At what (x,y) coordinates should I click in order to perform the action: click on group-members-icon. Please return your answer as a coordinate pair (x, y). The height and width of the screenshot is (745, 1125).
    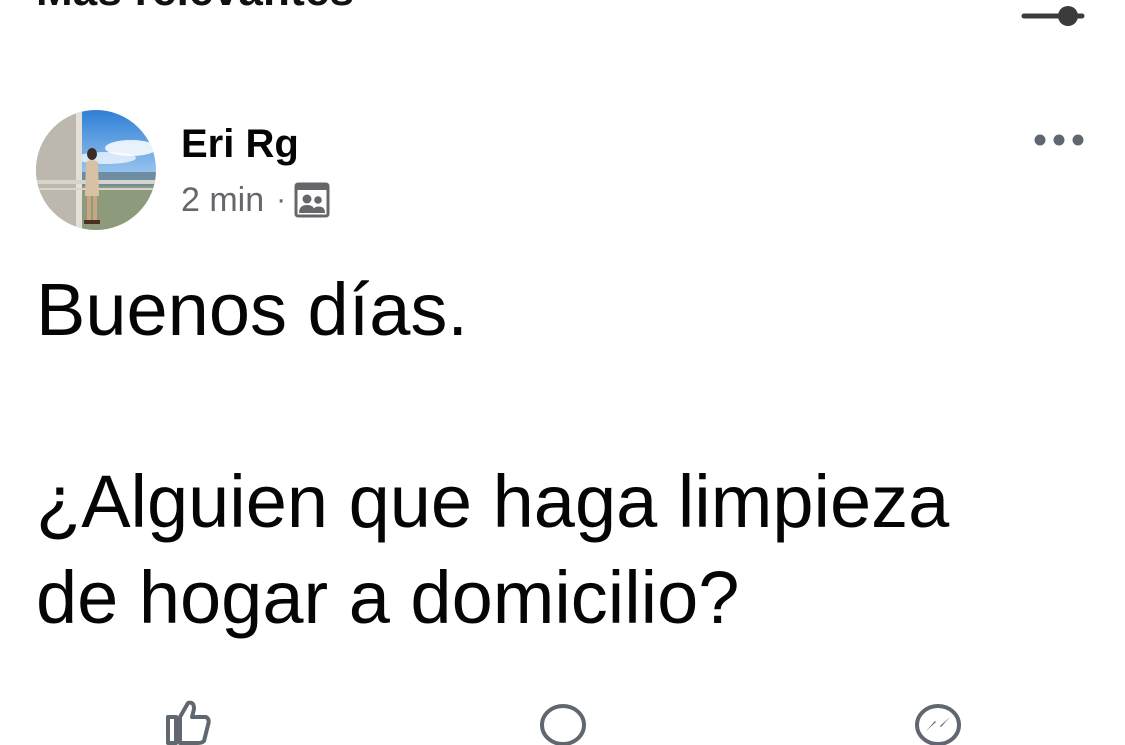
    Looking at the image, I should click on (312, 200).